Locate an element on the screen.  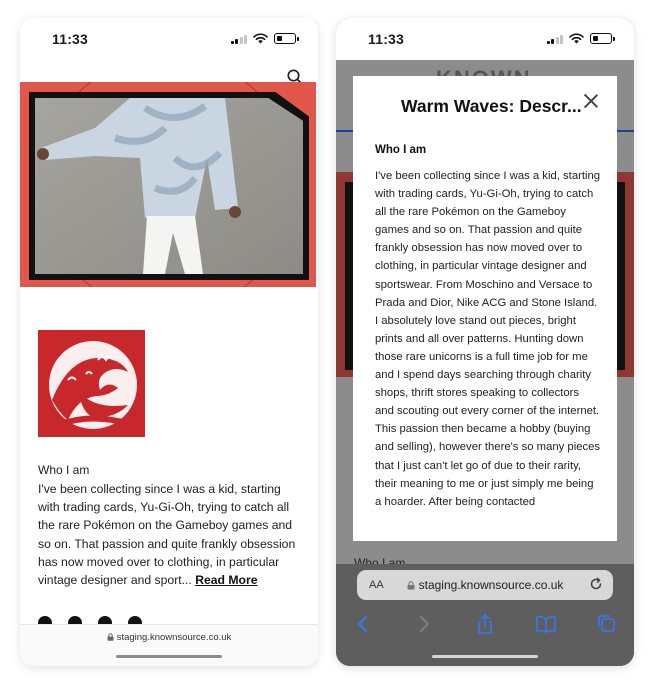
warm-waves-thumbnail is located at coordinates (91, 383).